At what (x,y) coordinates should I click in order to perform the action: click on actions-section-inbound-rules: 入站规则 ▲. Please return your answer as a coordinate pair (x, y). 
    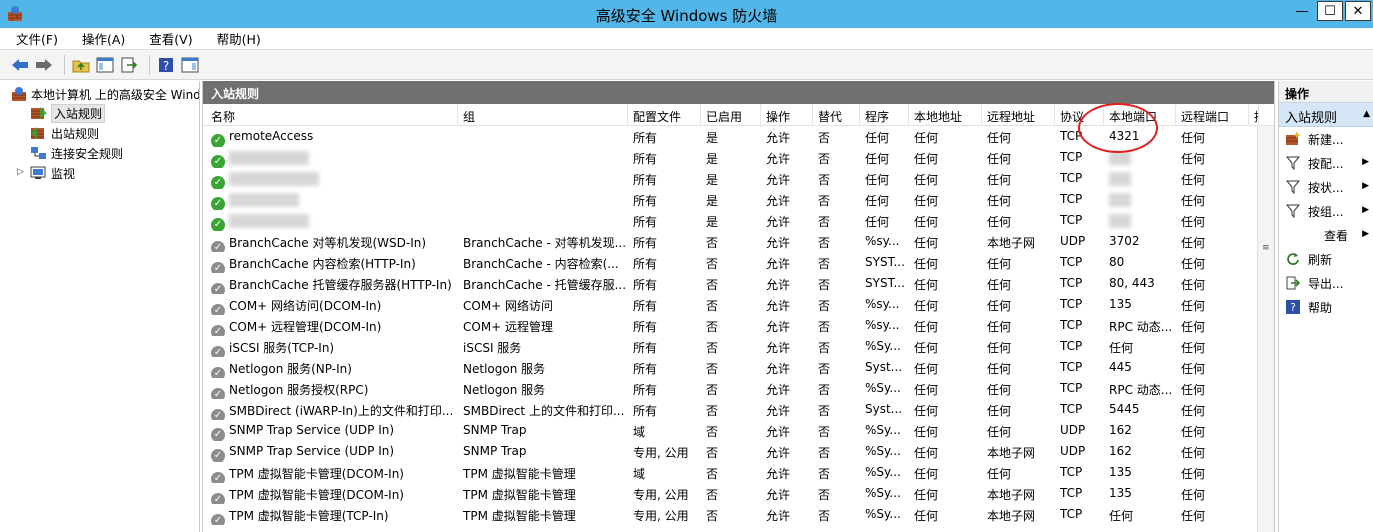
    Looking at the image, I should click on (1326, 115).